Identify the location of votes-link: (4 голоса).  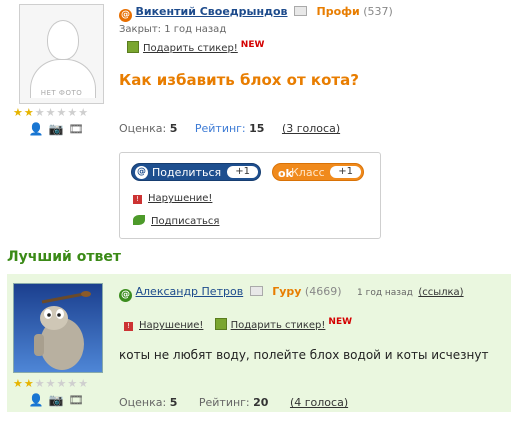
(319, 402).